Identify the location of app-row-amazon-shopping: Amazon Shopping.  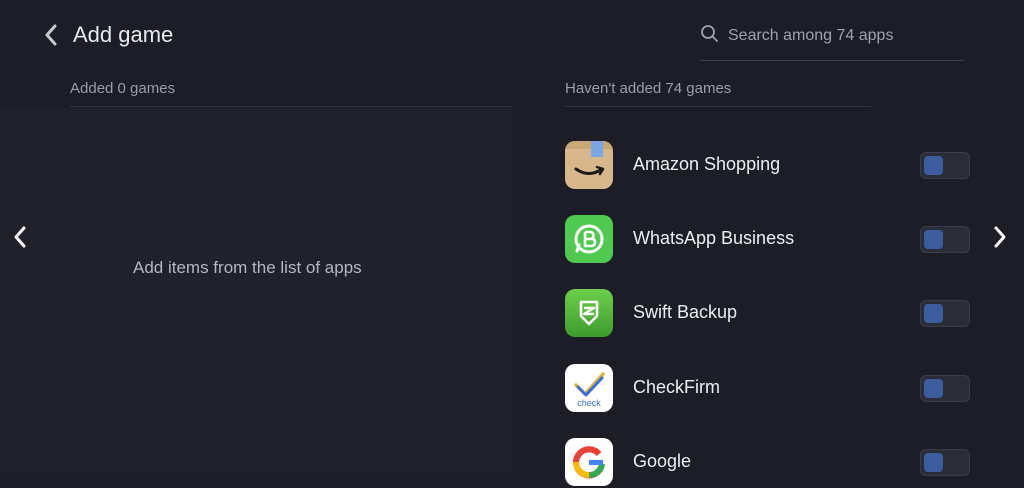
(770, 166).